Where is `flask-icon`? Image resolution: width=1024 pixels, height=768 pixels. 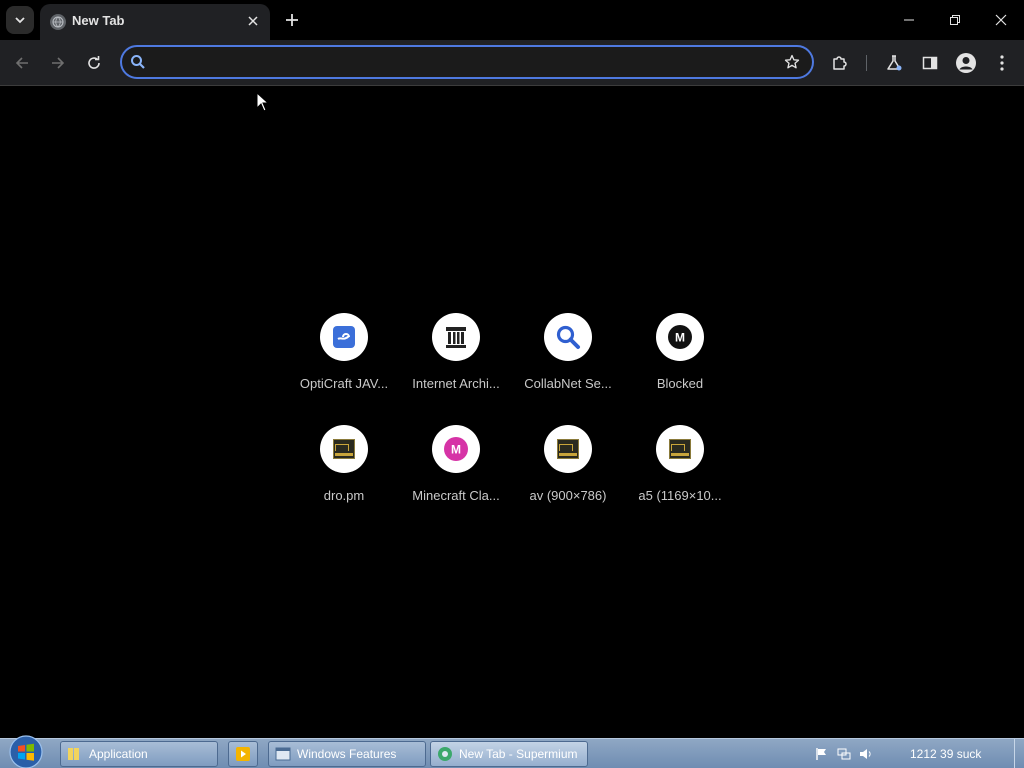
flask-icon is located at coordinates (894, 63).